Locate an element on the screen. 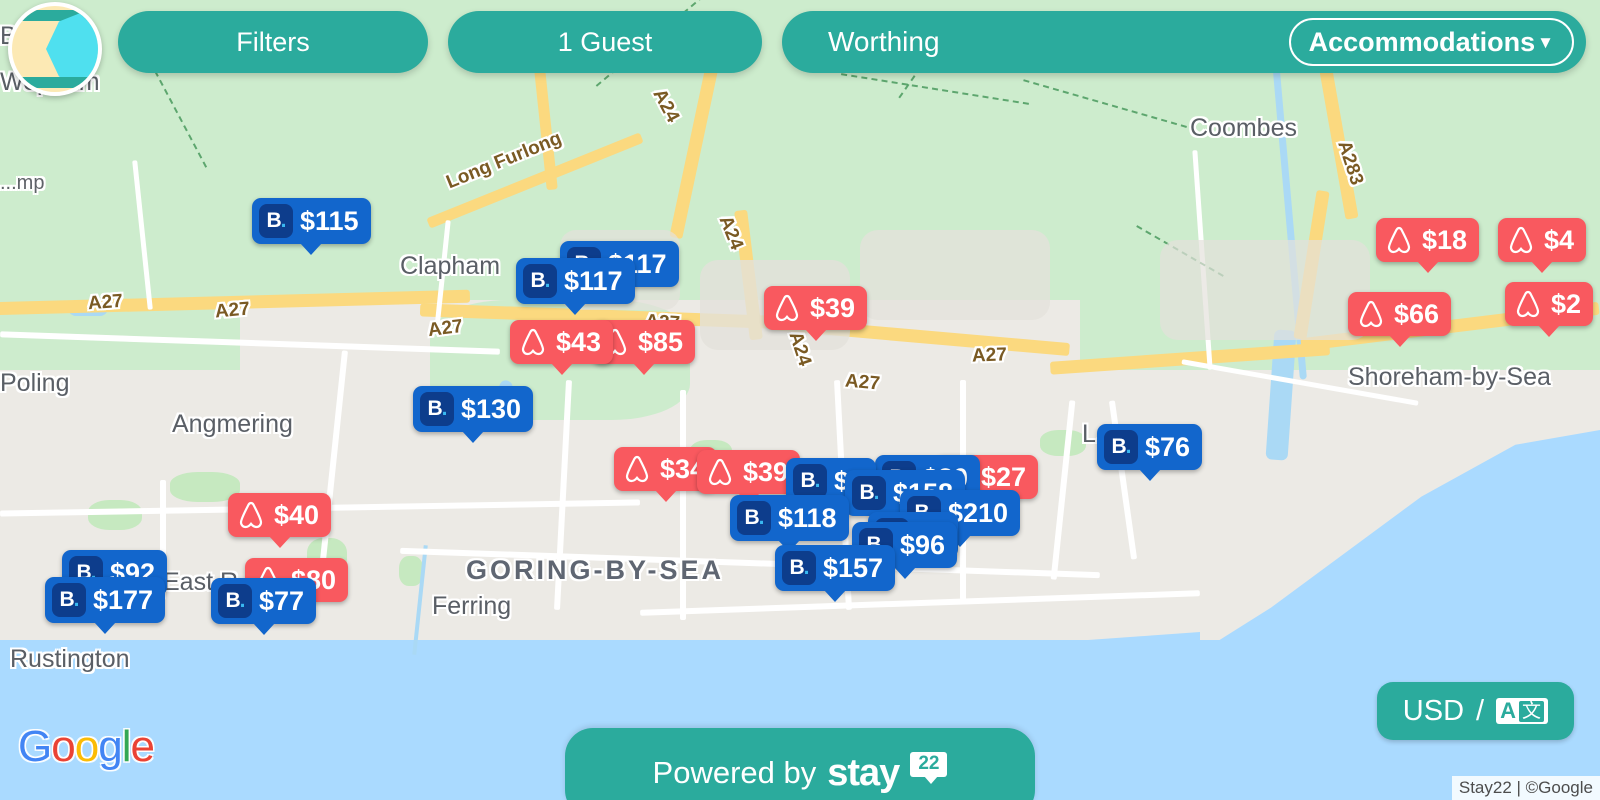  price-marker-airbnb: $18 is located at coordinates (1428, 240).